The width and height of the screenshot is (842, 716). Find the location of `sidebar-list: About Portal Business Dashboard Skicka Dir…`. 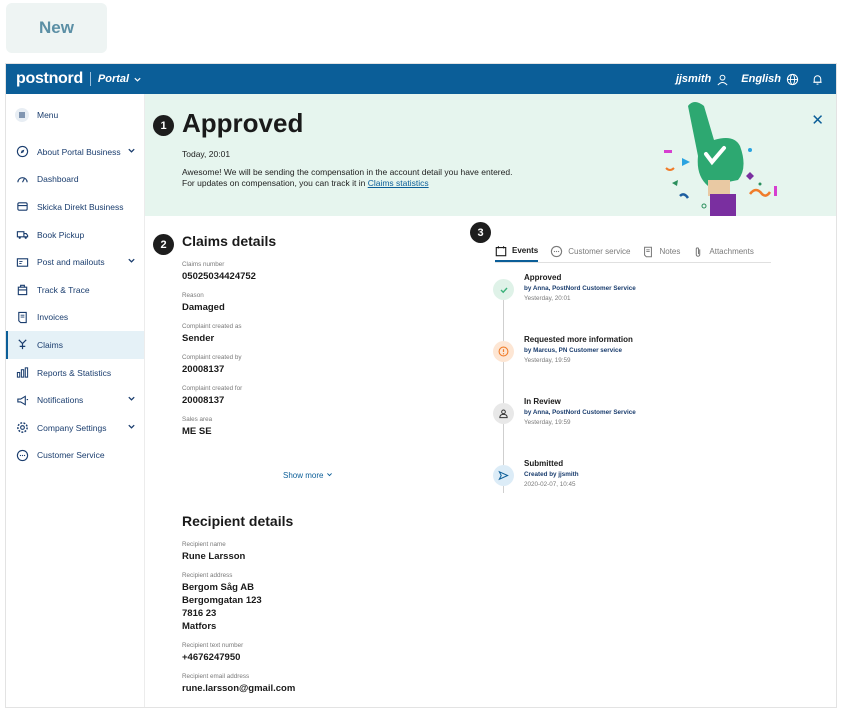

sidebar-list: About Portal Business Dashboard Skicka Dir… is located at coordinates (75, 303).